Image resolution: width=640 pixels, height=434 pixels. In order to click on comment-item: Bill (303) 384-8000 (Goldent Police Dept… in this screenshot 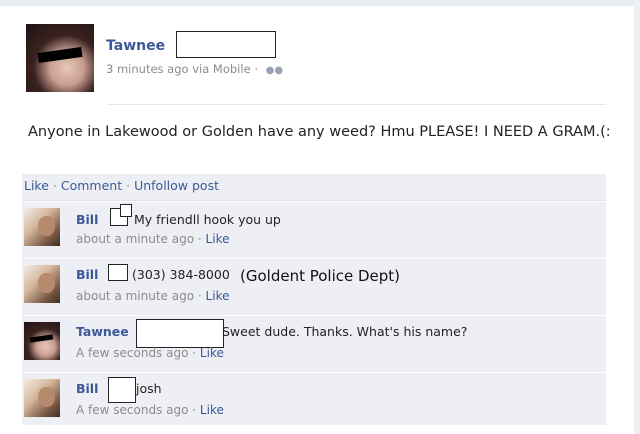, I will do `click(314, 287)`.